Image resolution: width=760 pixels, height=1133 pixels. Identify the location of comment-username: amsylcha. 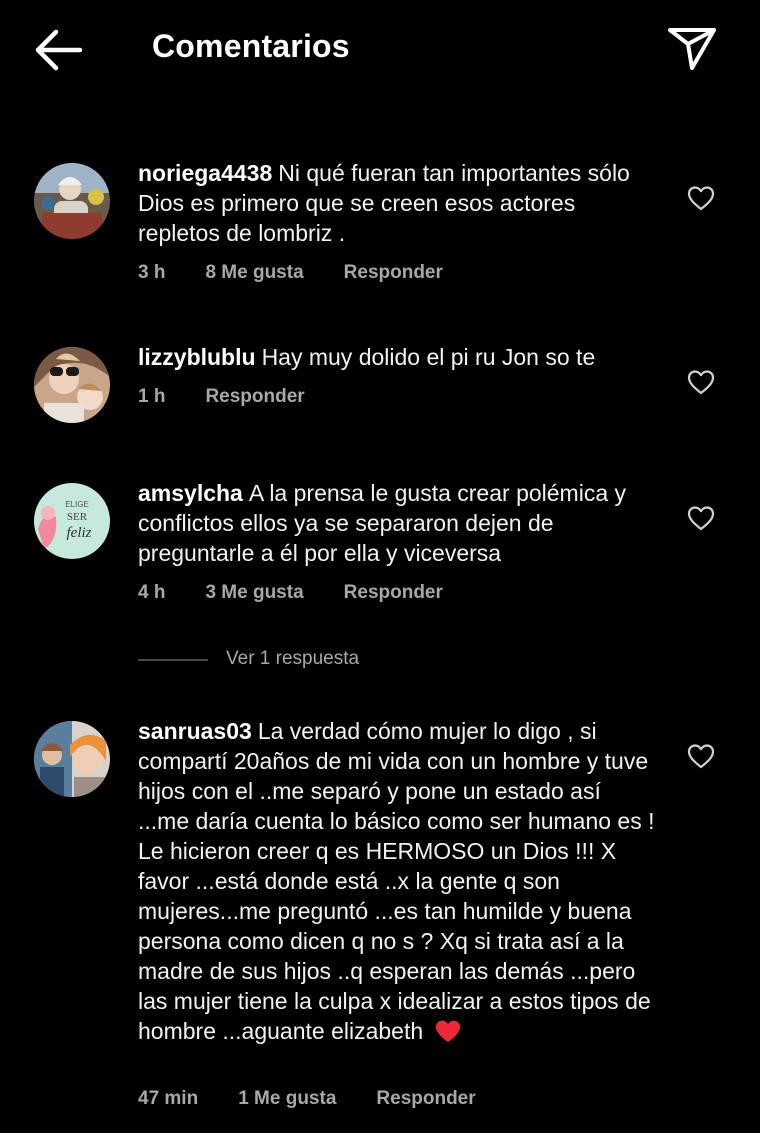
(190, 493).